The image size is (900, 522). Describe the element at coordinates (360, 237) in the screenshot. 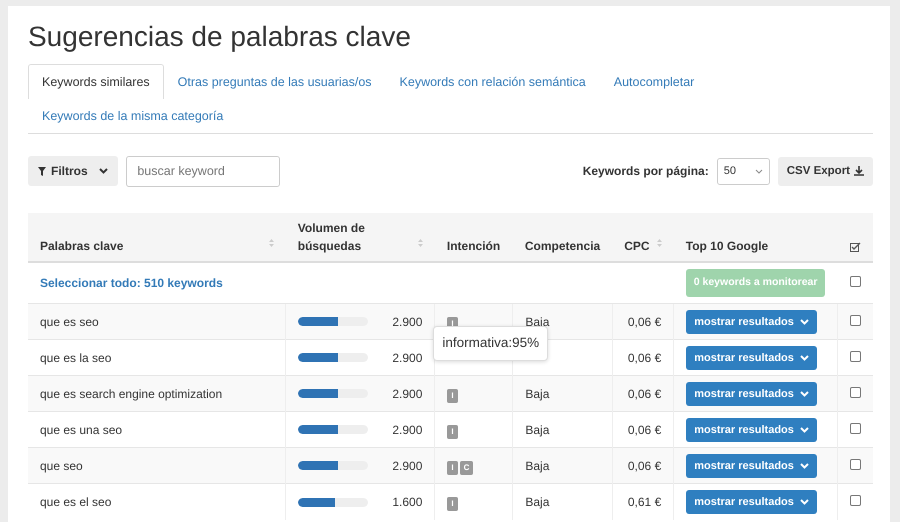

I see `column-header: Volumen de búsquedas` at that location.